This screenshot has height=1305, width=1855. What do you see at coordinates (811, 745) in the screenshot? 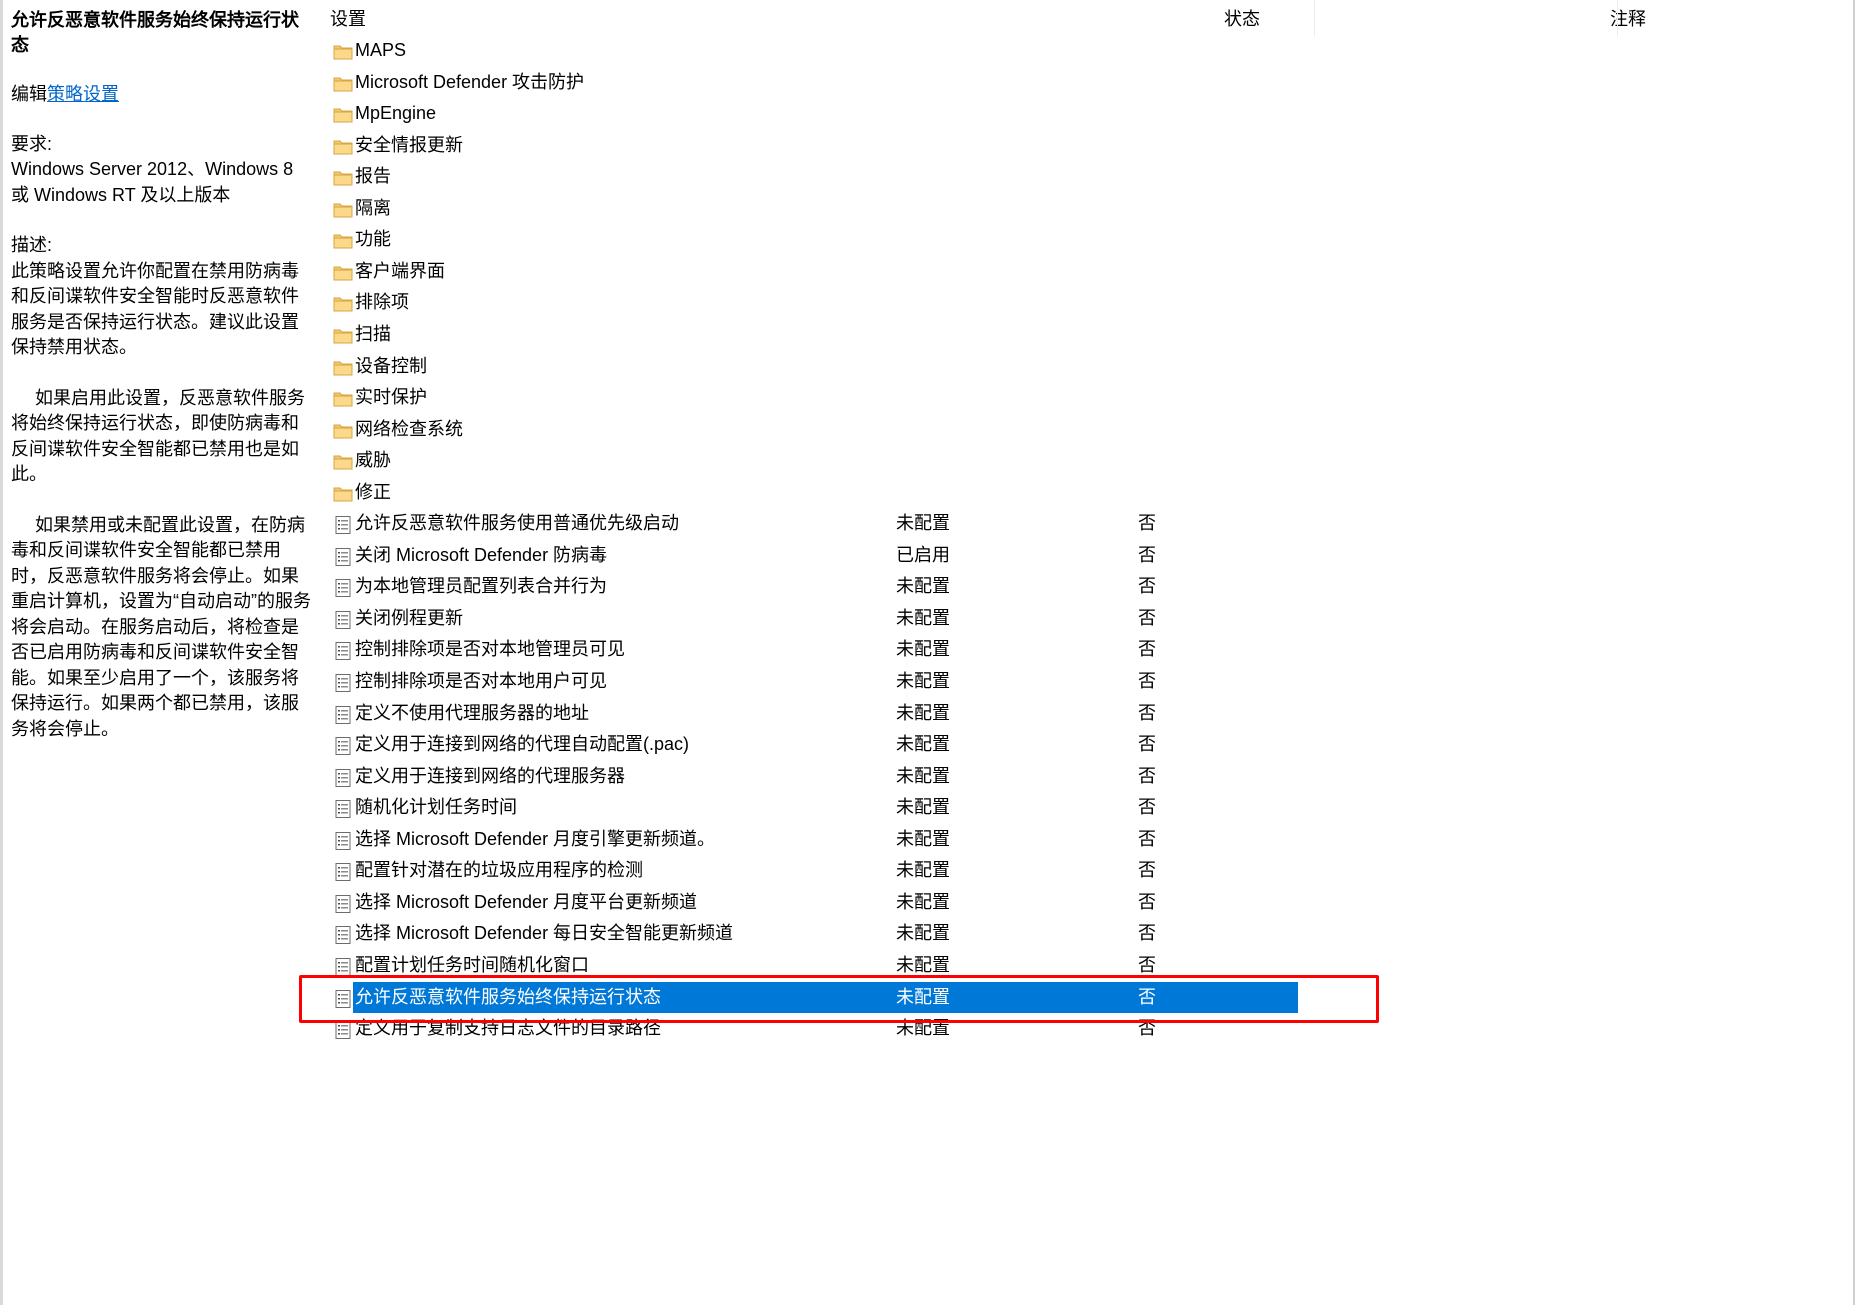
I see `policy-row: 定义用于连接到网络的代理自动配置(.pac) 未配置 否` at bounding box center [811, 745].